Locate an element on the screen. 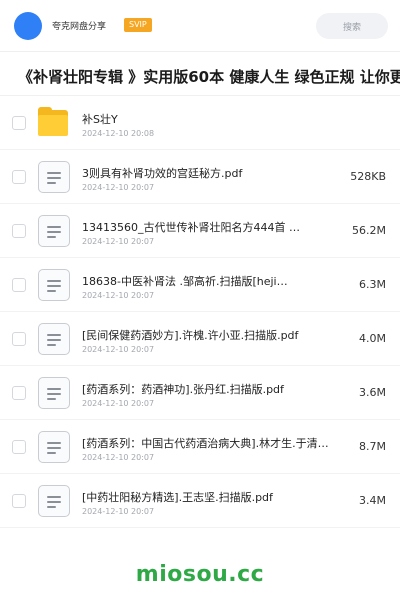 The height and width of the screenshot is (600, 400). file-name: [中药壮阳秘方精选].王志坚.扫描版.pdf is located at coordinates (207, 497).